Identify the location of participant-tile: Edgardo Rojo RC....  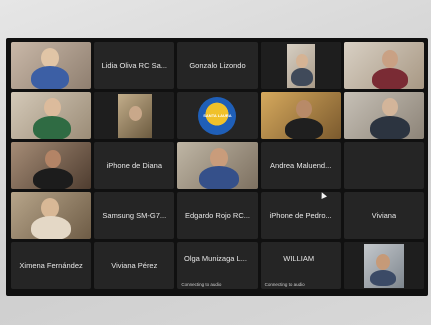
(217, 215).